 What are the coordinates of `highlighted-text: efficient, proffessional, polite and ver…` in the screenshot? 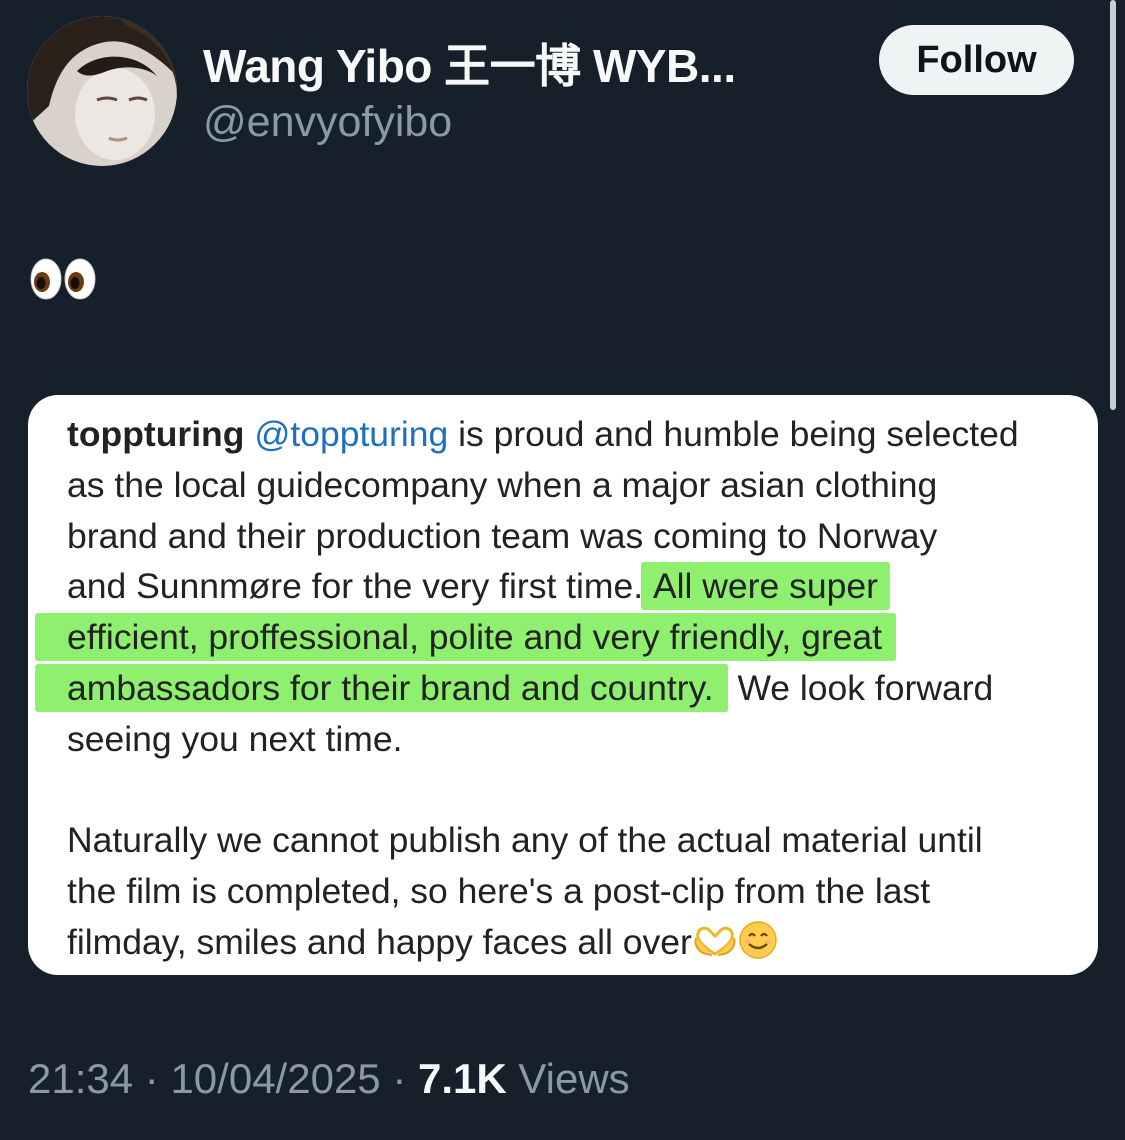 It's located at (465, 637).